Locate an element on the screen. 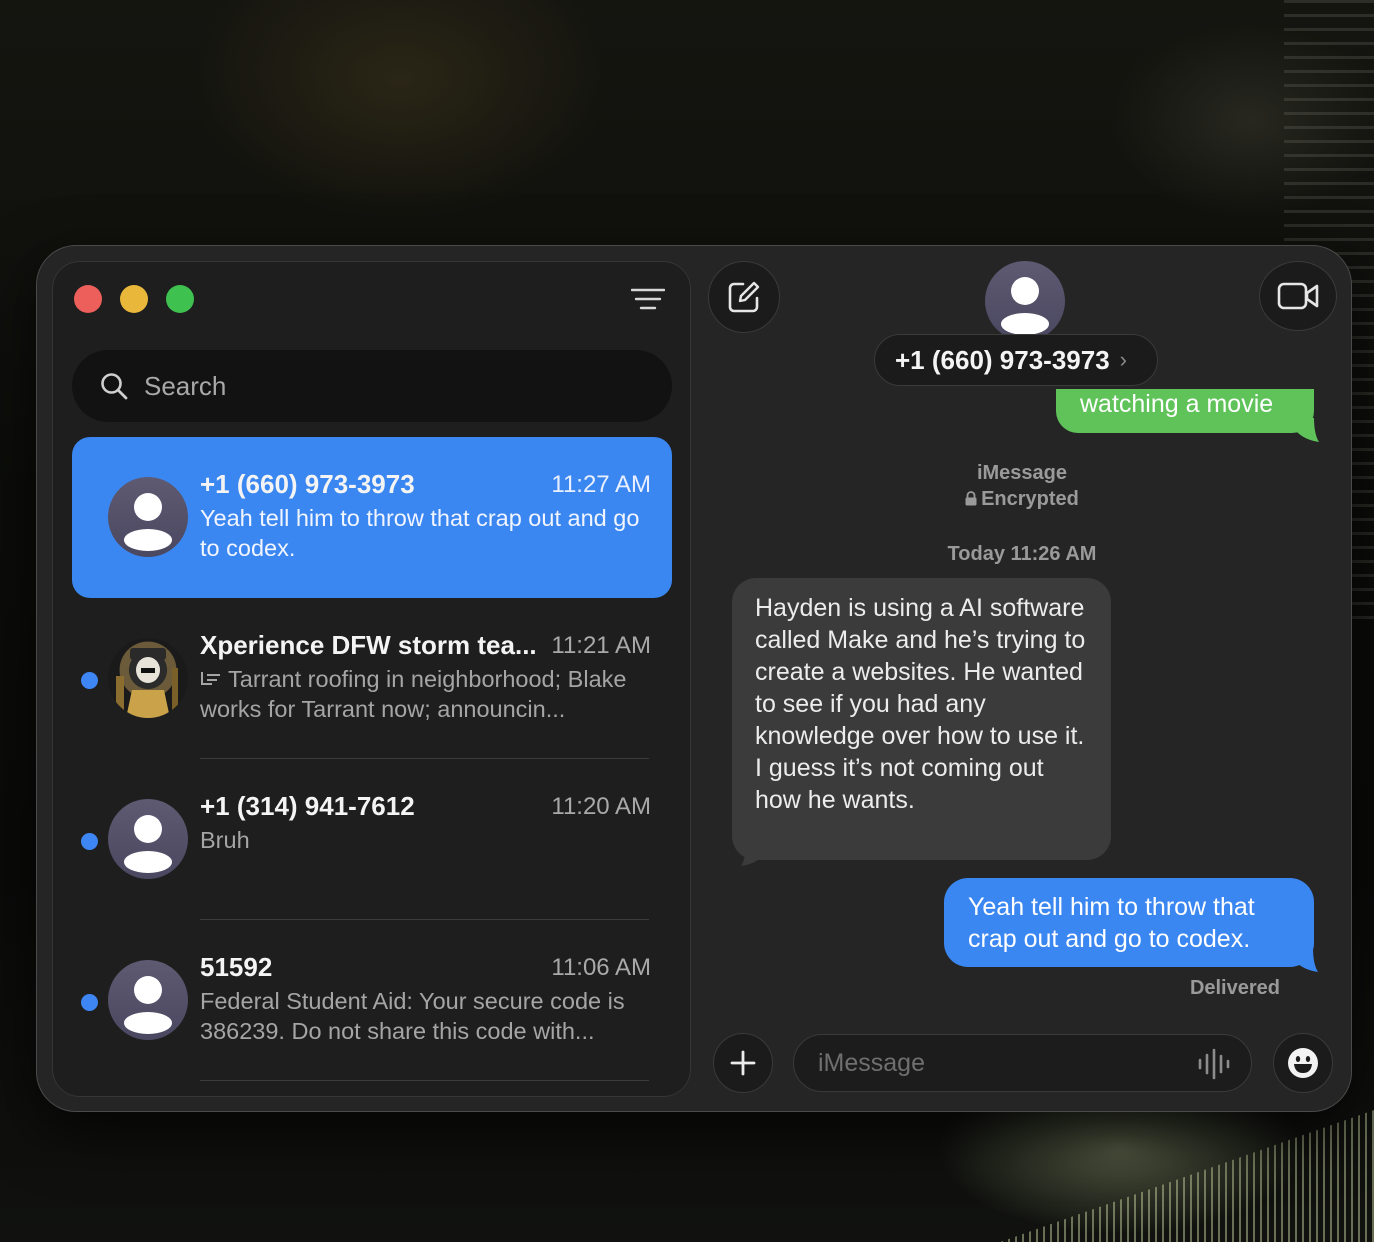 Image resolution: width=1374 pixels, height=1242 pixels. minimize-button is located at coordinates (134, 299).